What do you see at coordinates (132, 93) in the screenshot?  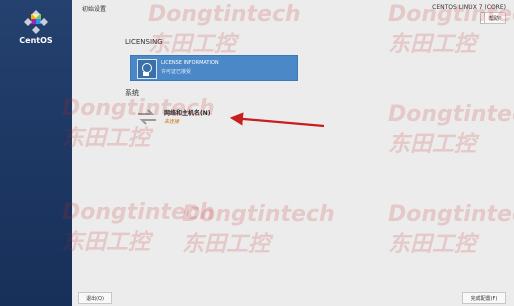 I see `system-heading: 系统` at bounding box center [132, 93].